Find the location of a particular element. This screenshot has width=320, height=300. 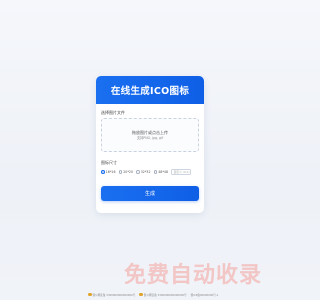

size-options: 16*16 20*20 32*32 48*48 自定义 (0-x) is located at coordinates (150, 172).